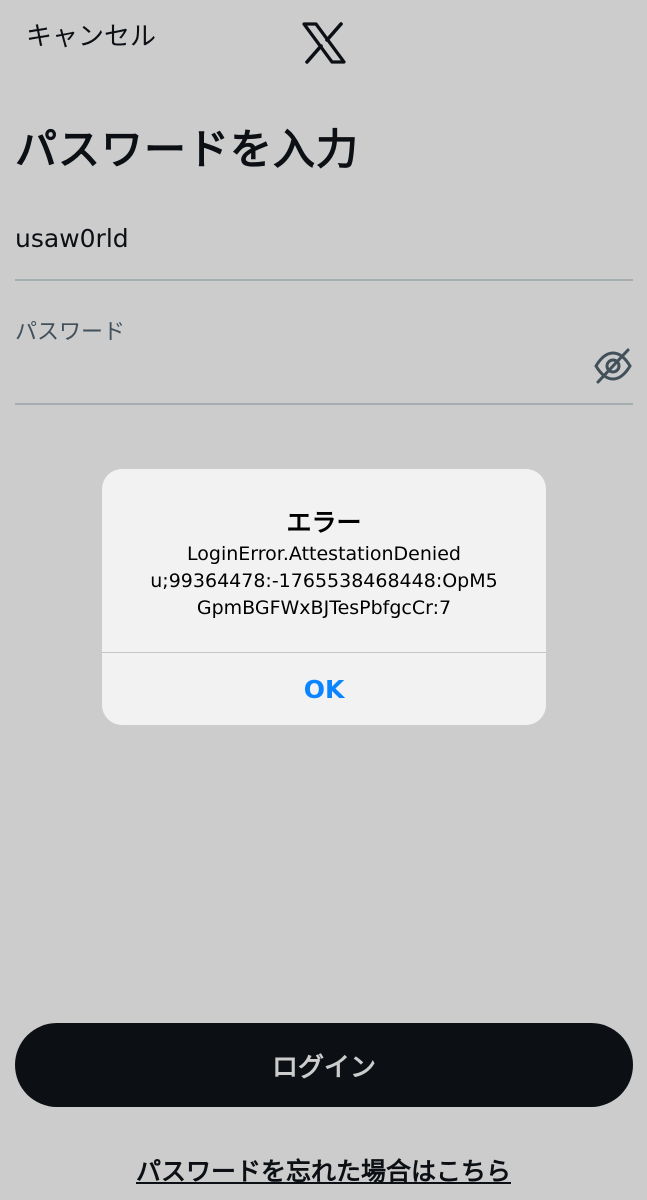  What do you see at coordinates (324, 608) in the screenshot?
I see `alert-message-line: GpmBGFWxBJTesPbfgcCr:7` at bounding box center [324, 608].